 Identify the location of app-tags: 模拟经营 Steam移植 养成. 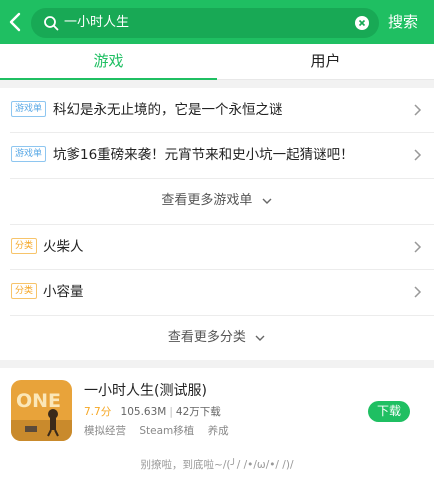
(161, 431).